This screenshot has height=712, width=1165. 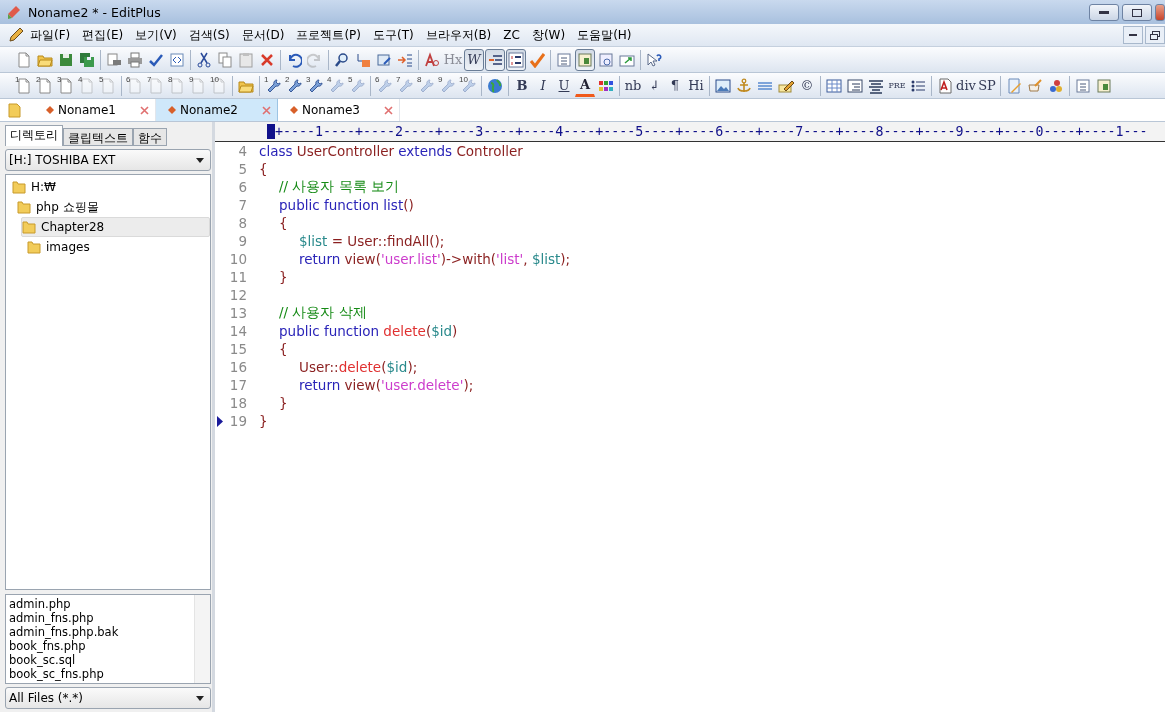 What do you see at coordinates (242, 169) in the screenshot?
I see `line-number: 5` at bounding box center [242, 169].